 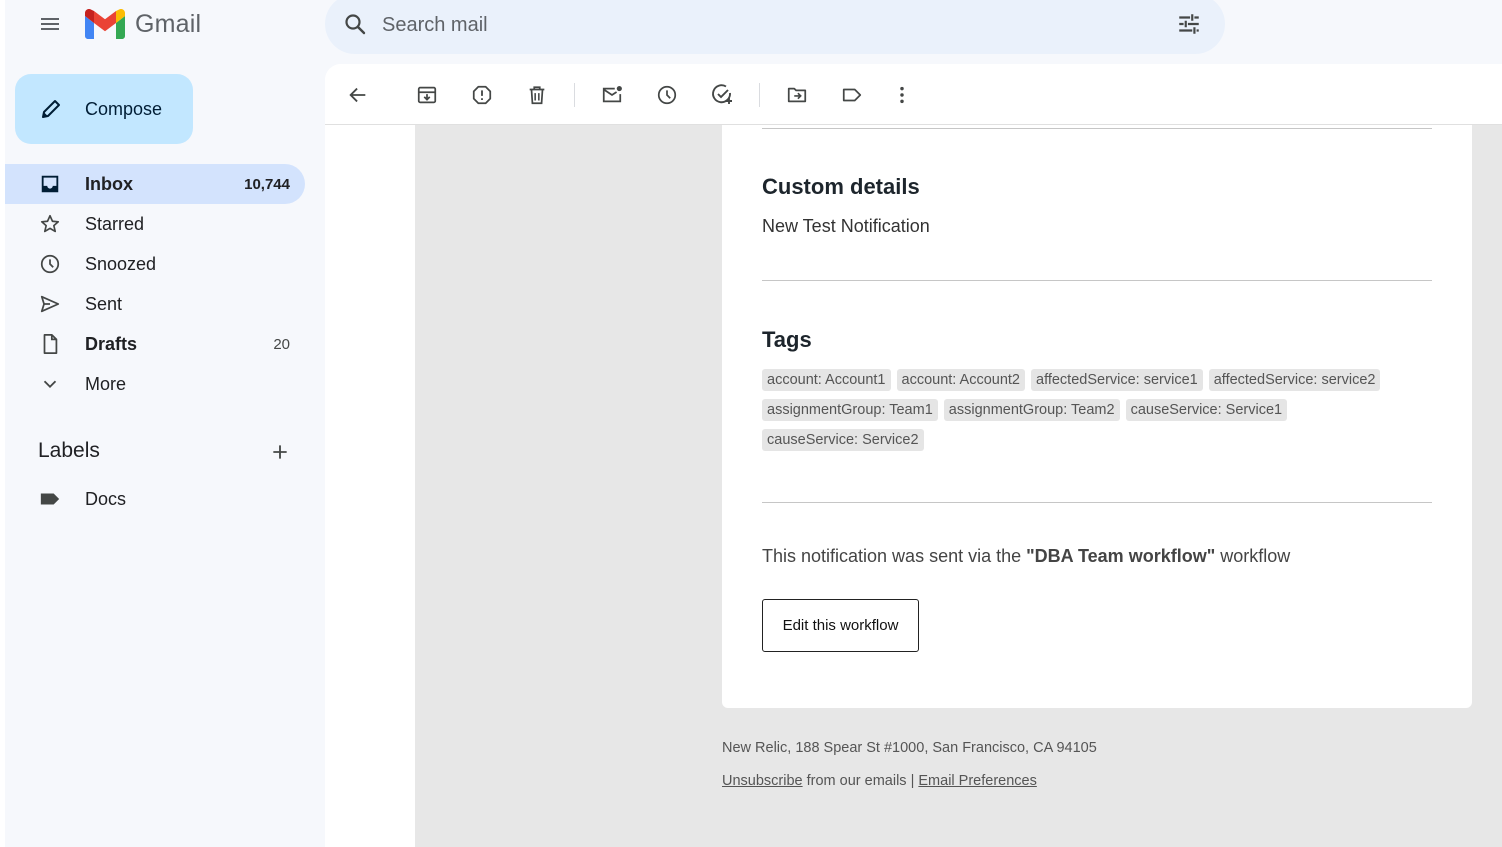 I want to click on edit-workflow-button: Edit this workflow, so click(x=840, y=625).